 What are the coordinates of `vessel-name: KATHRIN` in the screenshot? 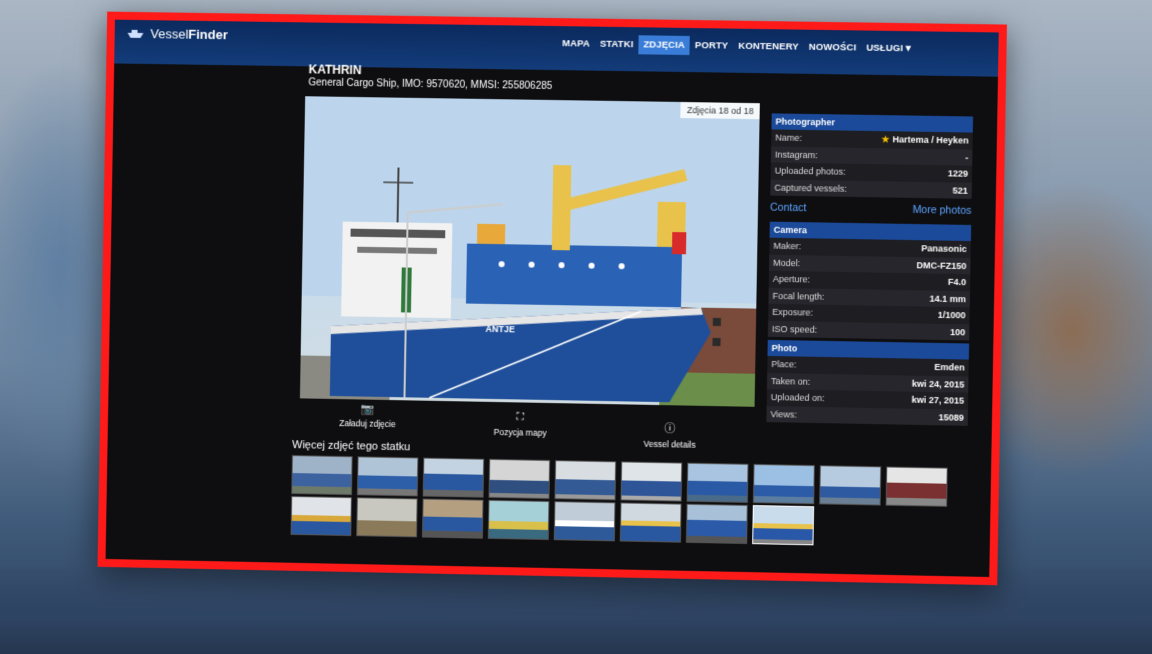 It's located at (335, 70).